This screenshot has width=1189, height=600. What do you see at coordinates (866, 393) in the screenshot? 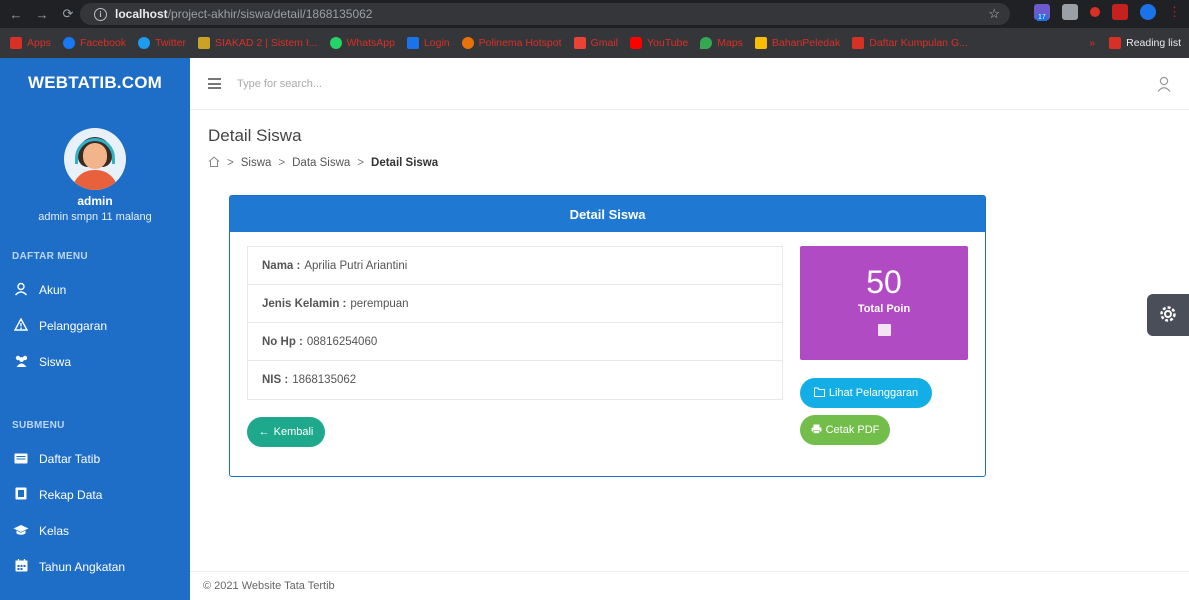
I see `lihat-pelanggaran-button: Lihat Pelanggaran` at bounding box center [866, 393].